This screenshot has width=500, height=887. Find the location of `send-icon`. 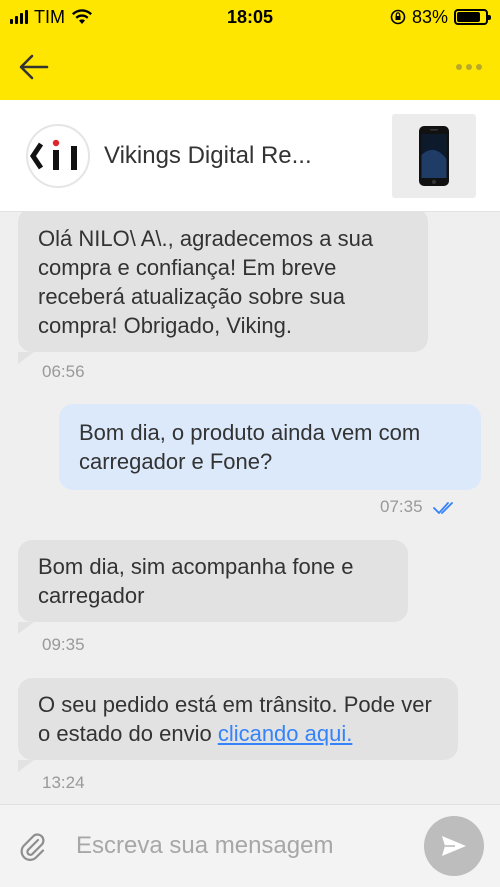

send-icon is located at coordinates (454, 846).